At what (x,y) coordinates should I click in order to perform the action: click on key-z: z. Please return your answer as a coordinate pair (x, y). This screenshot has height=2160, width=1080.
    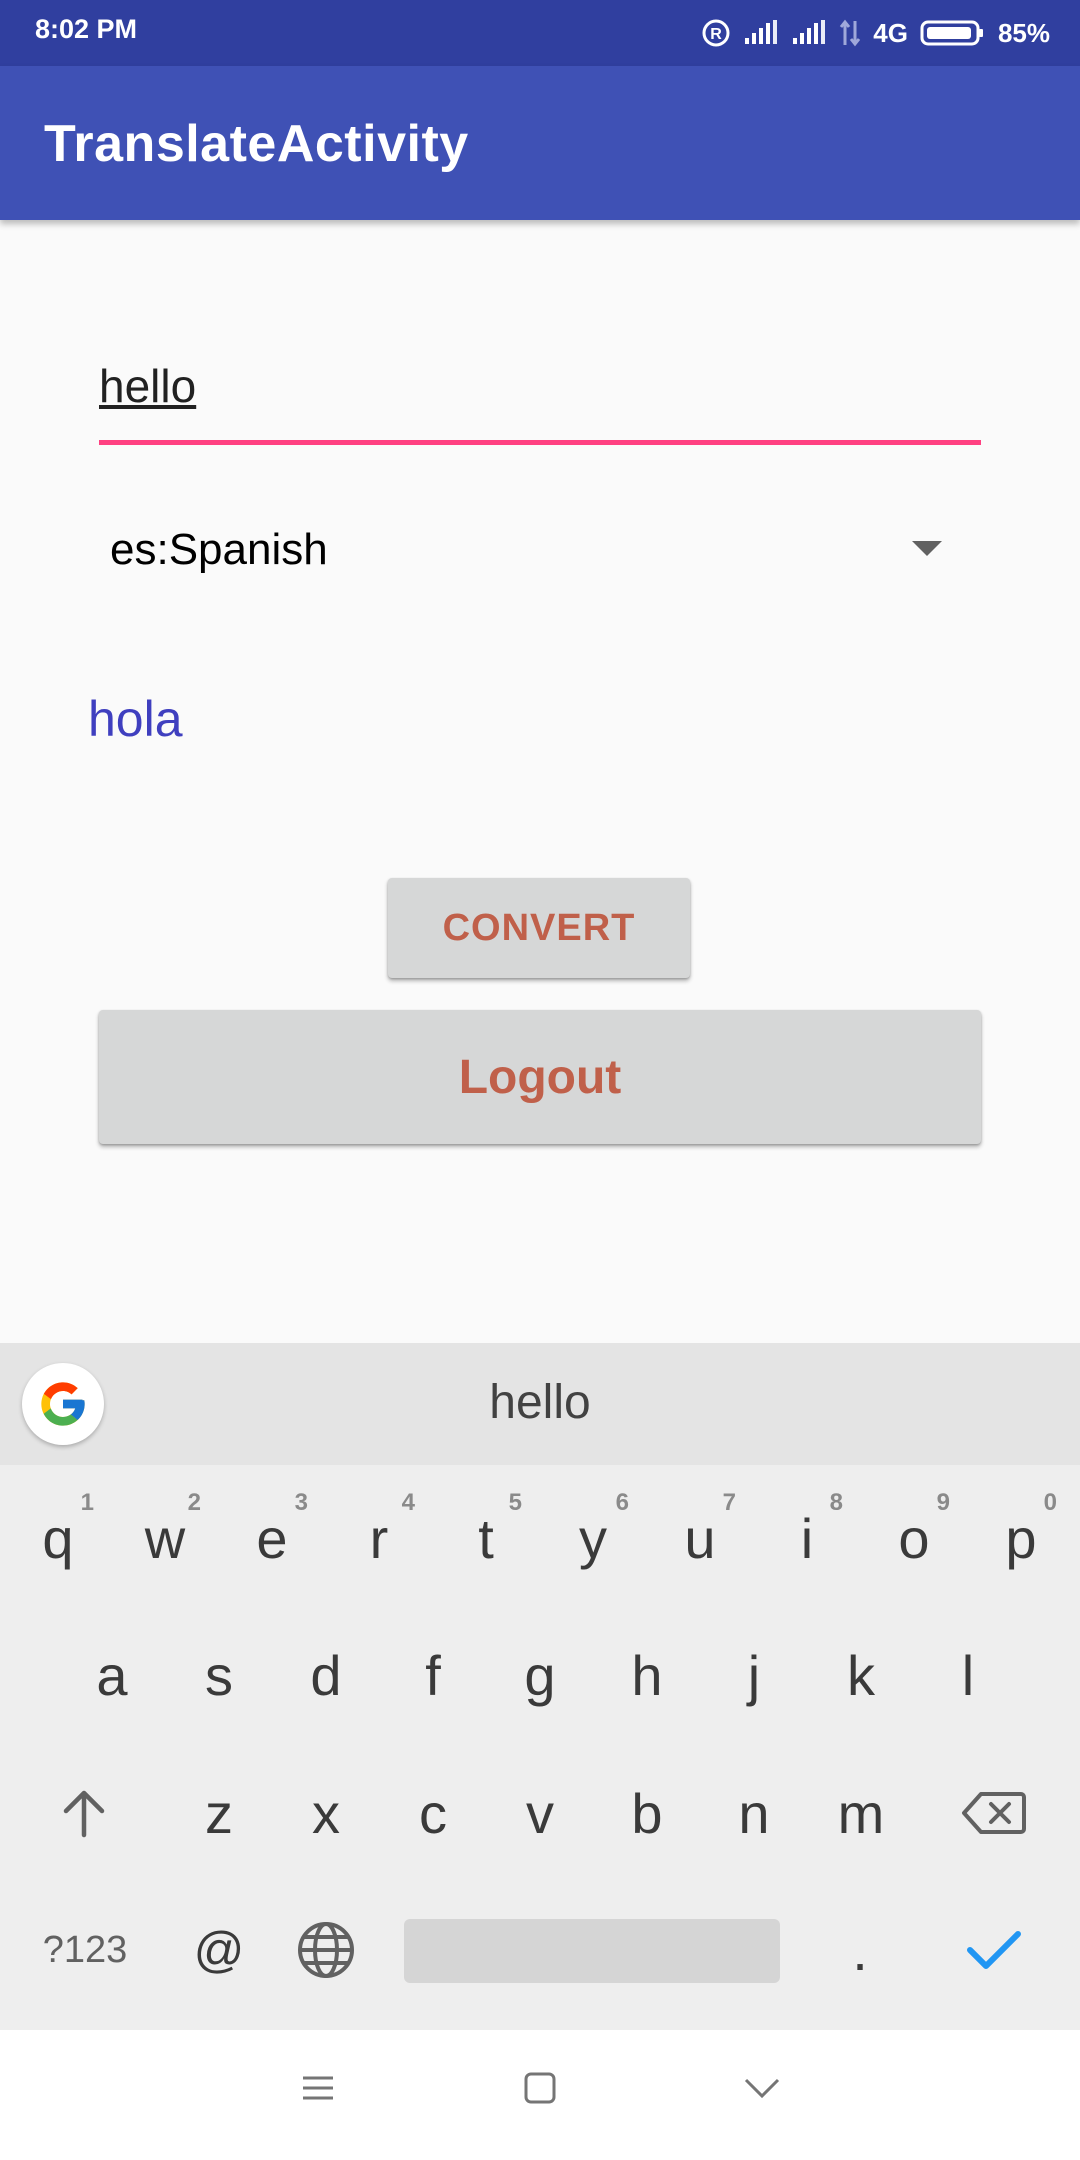
    Looking at the image, I should click on (219, 1813).